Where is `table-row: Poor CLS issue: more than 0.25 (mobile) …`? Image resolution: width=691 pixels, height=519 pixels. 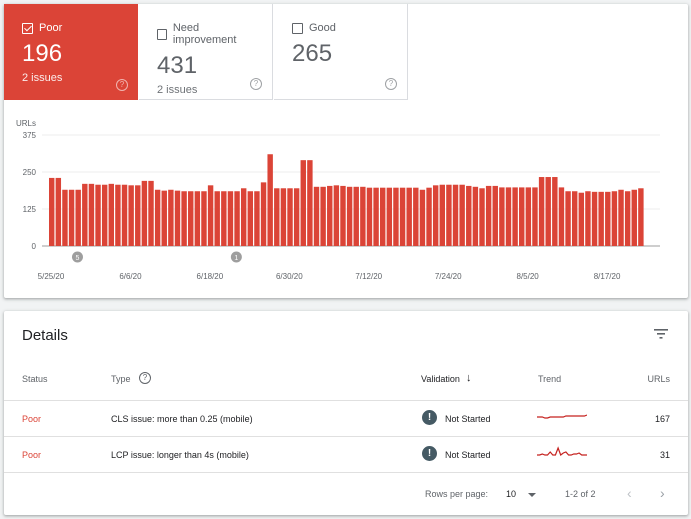
table-row: Poor CLS issue: more than 0.25 (mobile) … is located at coordinates (346, 418).